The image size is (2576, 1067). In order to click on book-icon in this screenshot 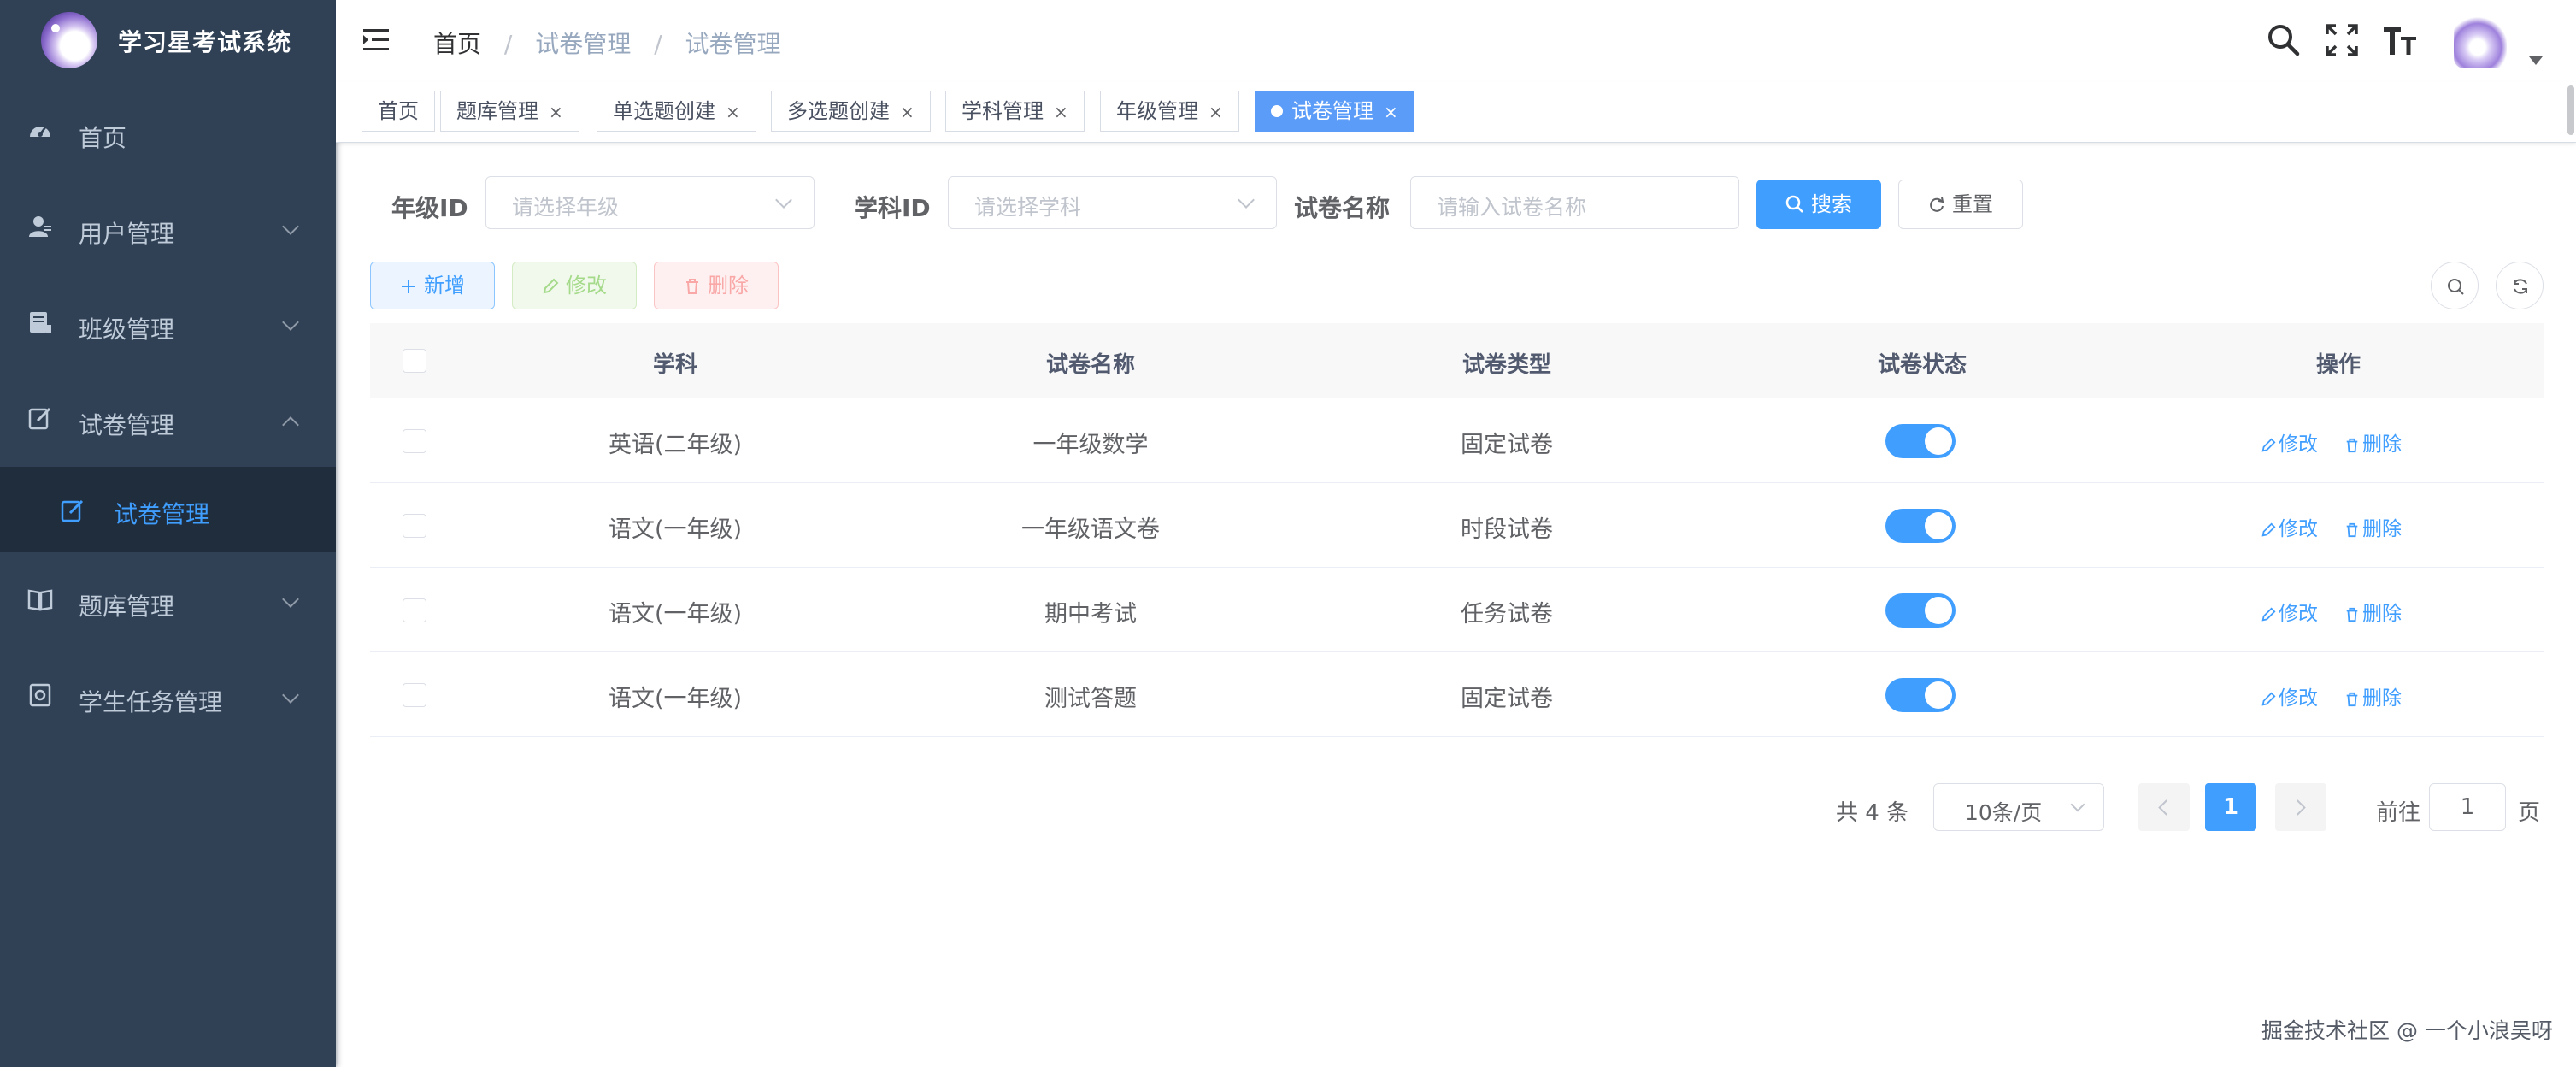, I will do `click(40, 600)`.